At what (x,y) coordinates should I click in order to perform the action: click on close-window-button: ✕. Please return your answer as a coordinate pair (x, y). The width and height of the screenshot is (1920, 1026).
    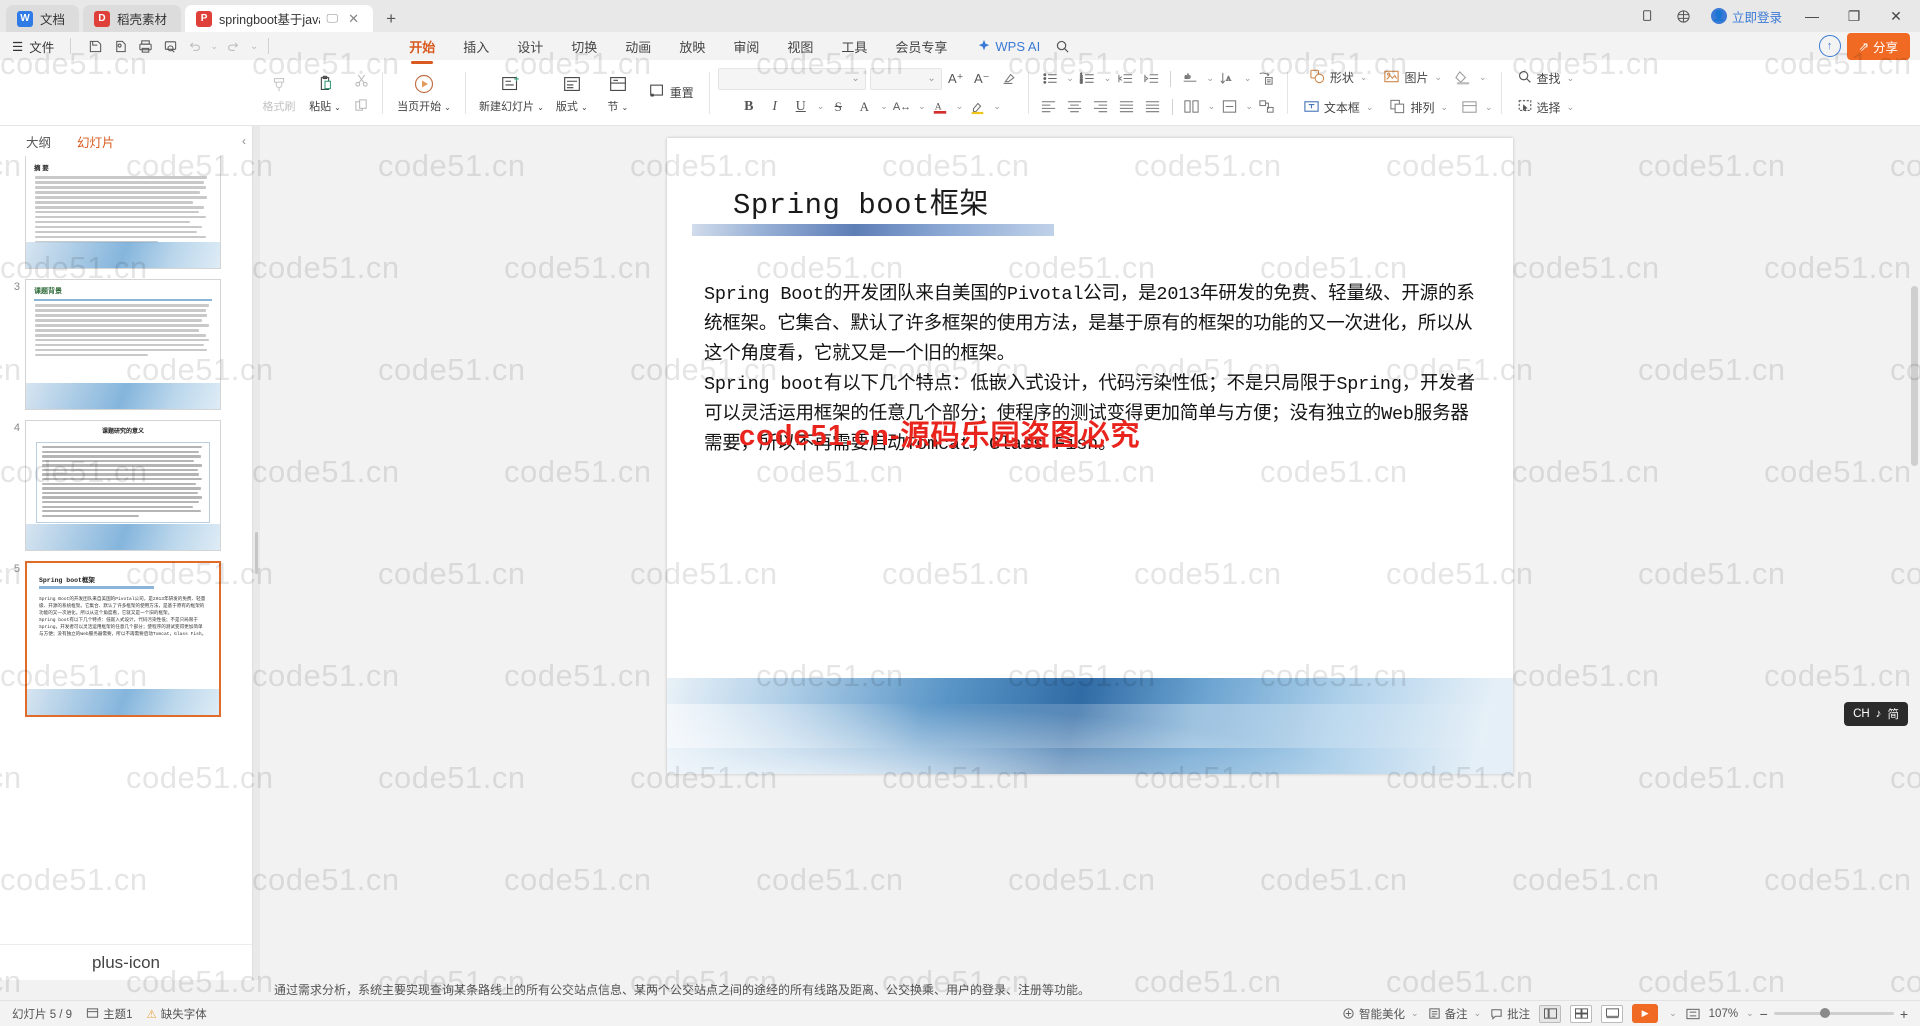
    Looking at the image, I should click on (1896, 16).